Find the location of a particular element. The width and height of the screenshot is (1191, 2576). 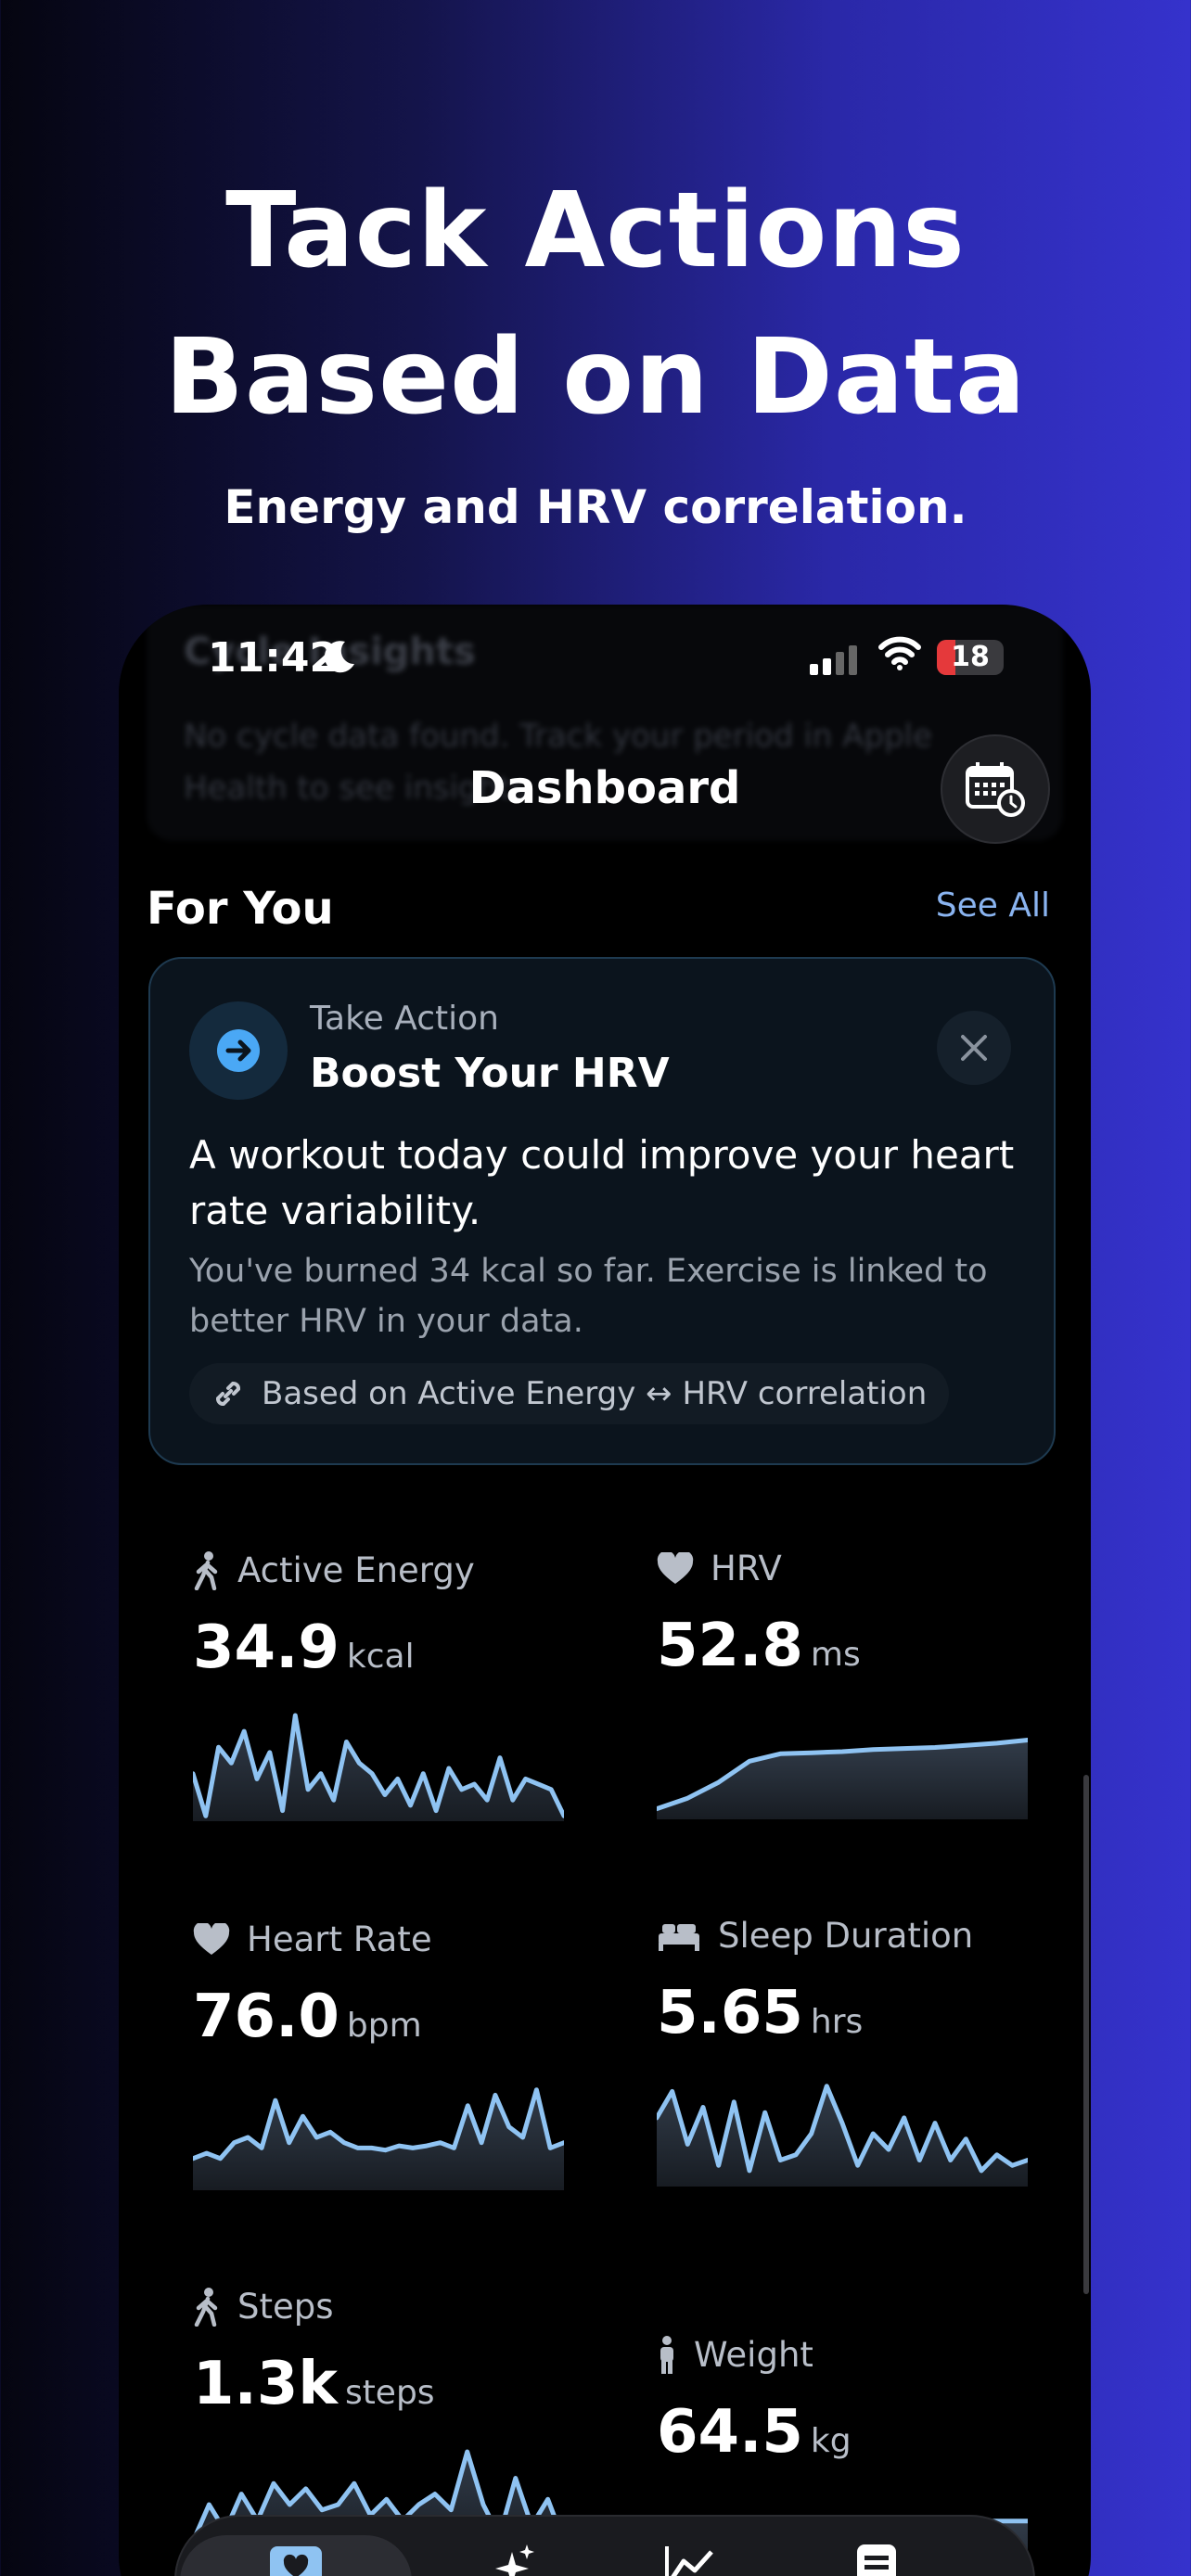

correlation-text: Based on Active Energy ↔ HRV correlation is located at coordinates (595, 1393).